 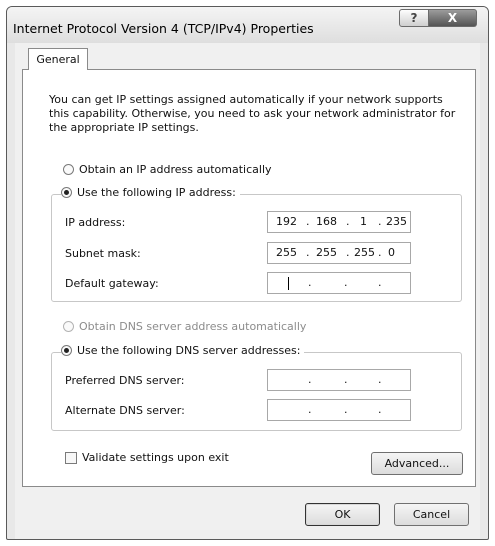 I want to click on use-following-dns-radio: Use the following DNS server addresses:, so click(x=183, y=350).